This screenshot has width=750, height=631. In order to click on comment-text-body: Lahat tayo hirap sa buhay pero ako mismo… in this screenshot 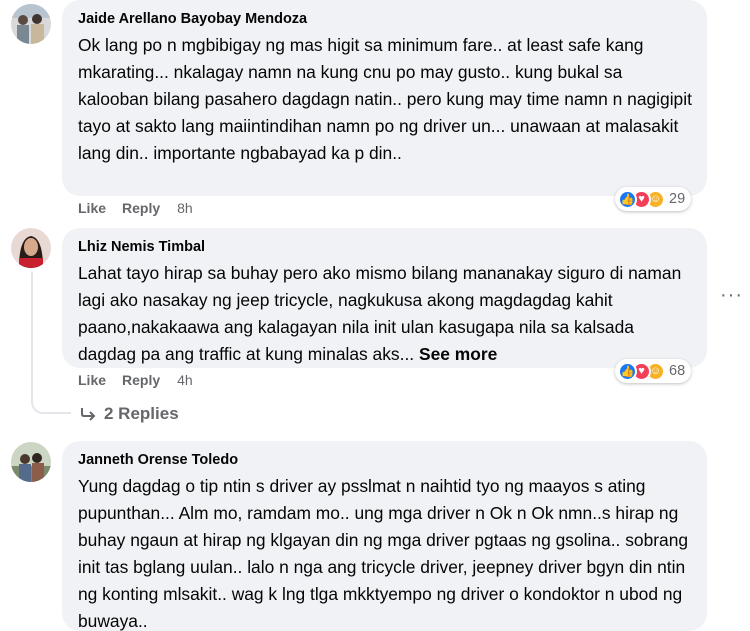, I will do `click(380, 313)`.